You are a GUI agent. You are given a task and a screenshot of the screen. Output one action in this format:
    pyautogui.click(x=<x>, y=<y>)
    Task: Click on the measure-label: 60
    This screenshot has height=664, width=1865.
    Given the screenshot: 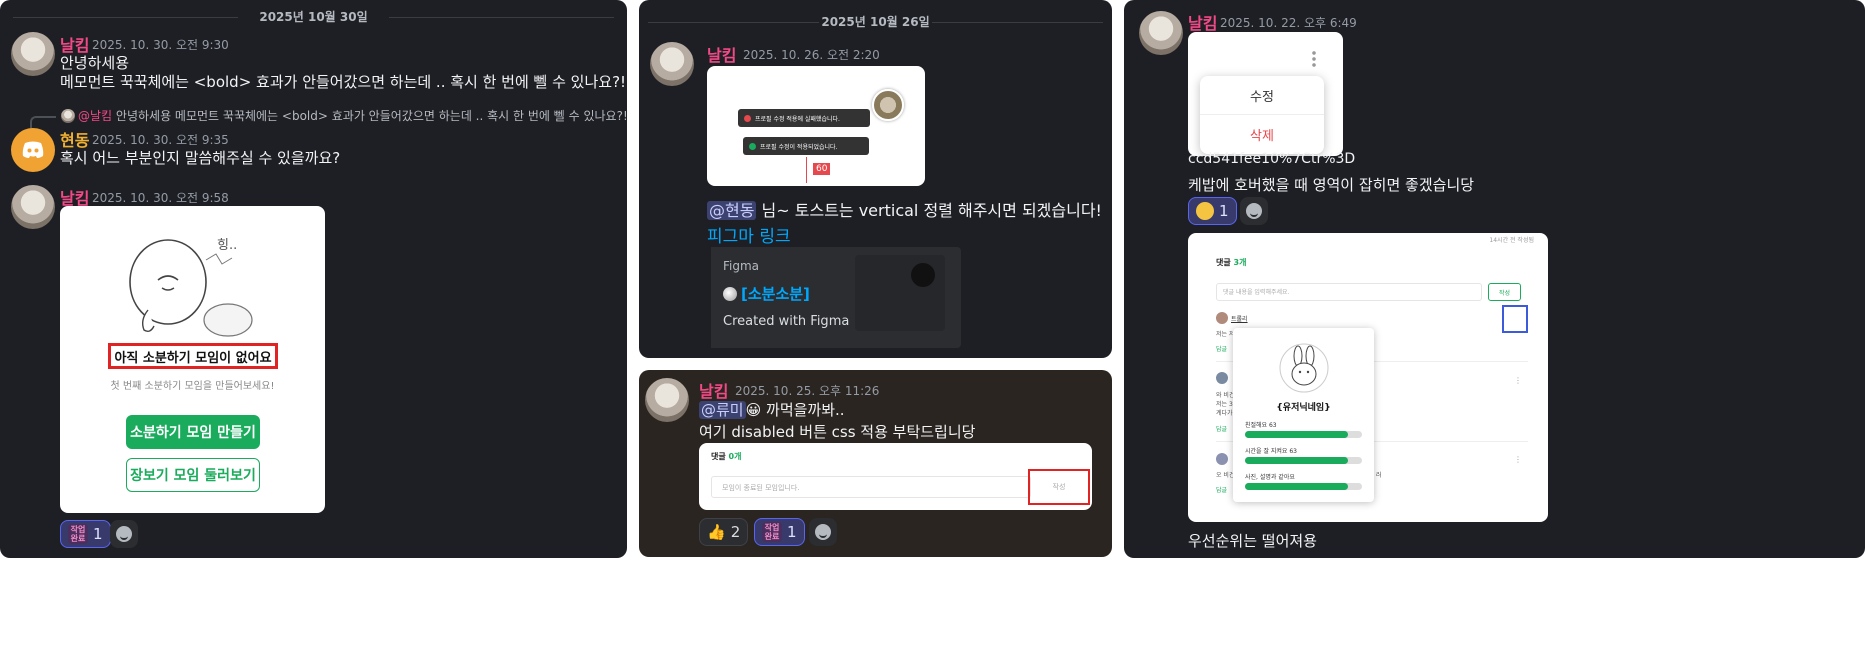 What is the action you would take?
    pyautogui.click(x=822, y=169)
    